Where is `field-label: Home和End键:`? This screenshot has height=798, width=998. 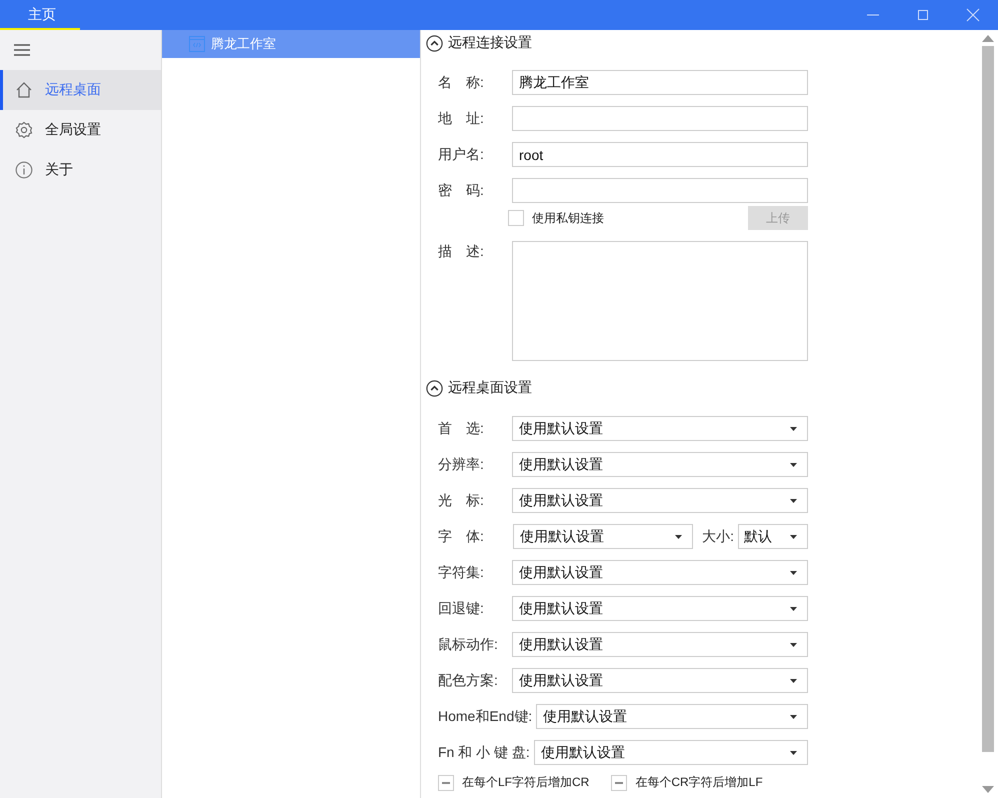
field-label: Home和End键: is located at coordinates (486, 717).